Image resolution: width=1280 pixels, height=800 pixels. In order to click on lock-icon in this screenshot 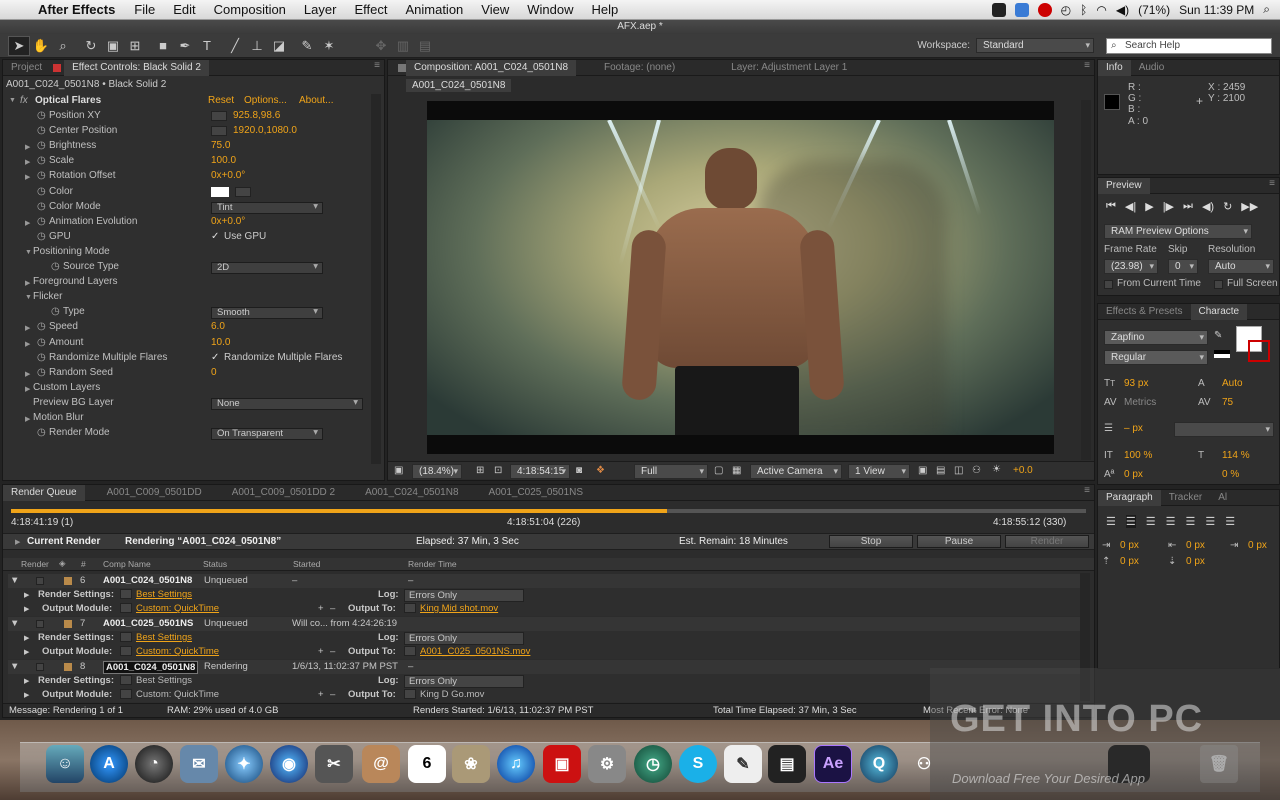, I will do `click(57, 67)`.